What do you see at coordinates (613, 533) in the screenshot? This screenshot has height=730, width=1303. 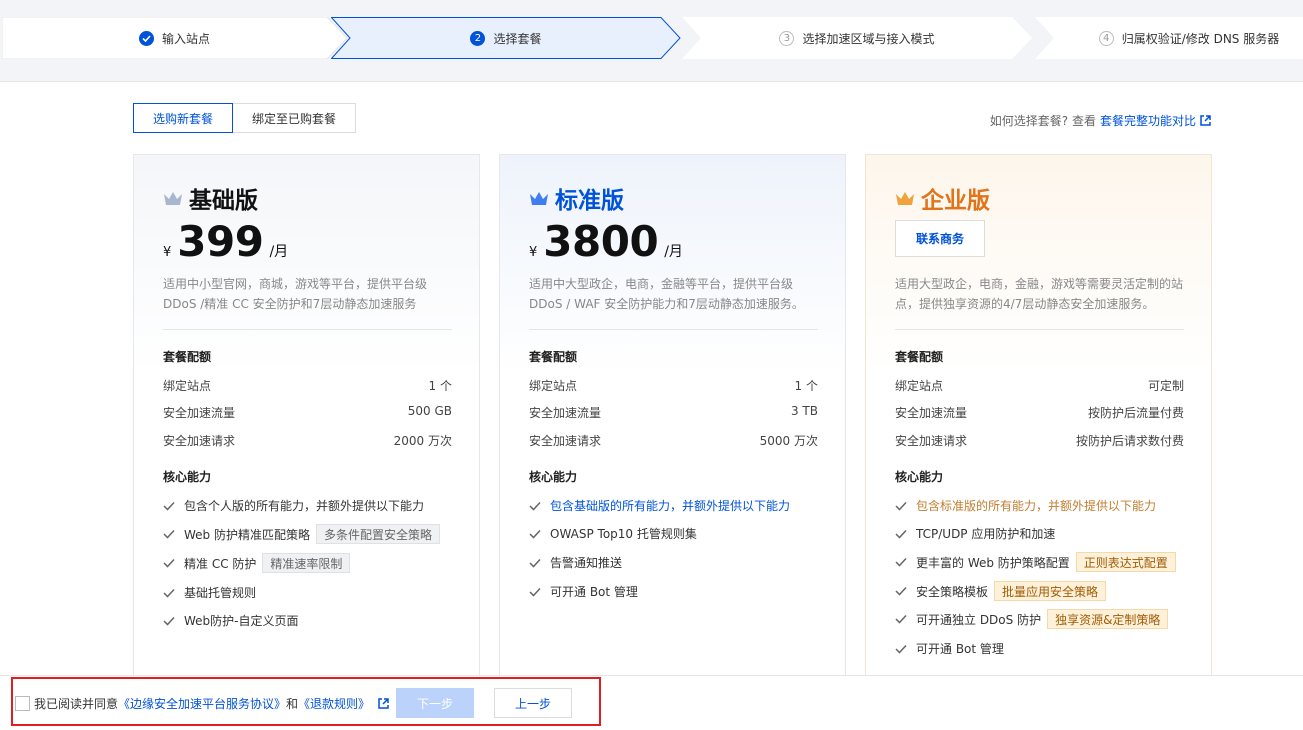 I see `feature-item: OWASP Top10 托管规则集` at bounding box center [613, 533].